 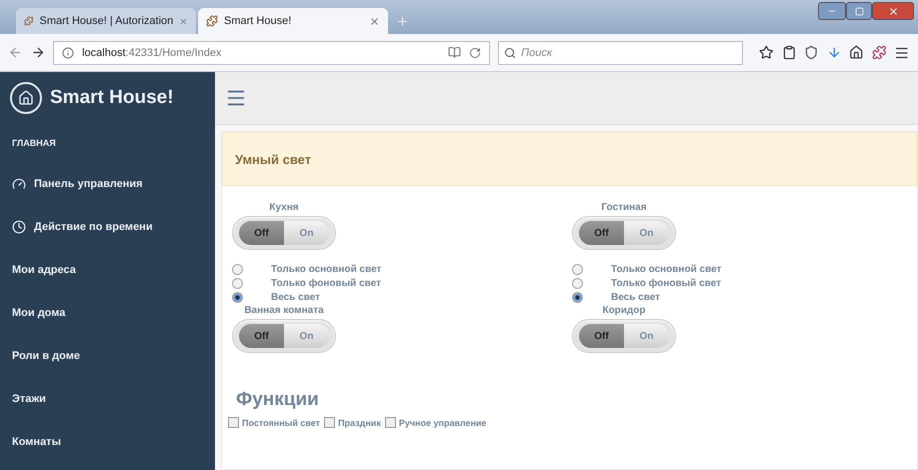 What do you see at coordinates (621, 52) in the screenshot?
I see `search-field: Поиск` at bounding box center [621, 52].